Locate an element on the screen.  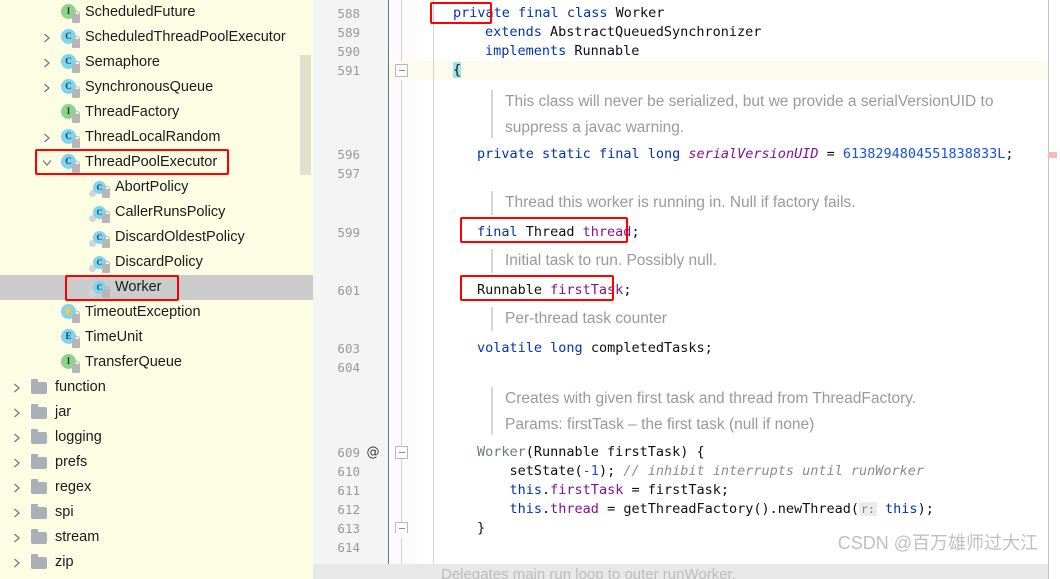
code-line: this.firstTask = firstTask; is located at coordinates (603, 490).